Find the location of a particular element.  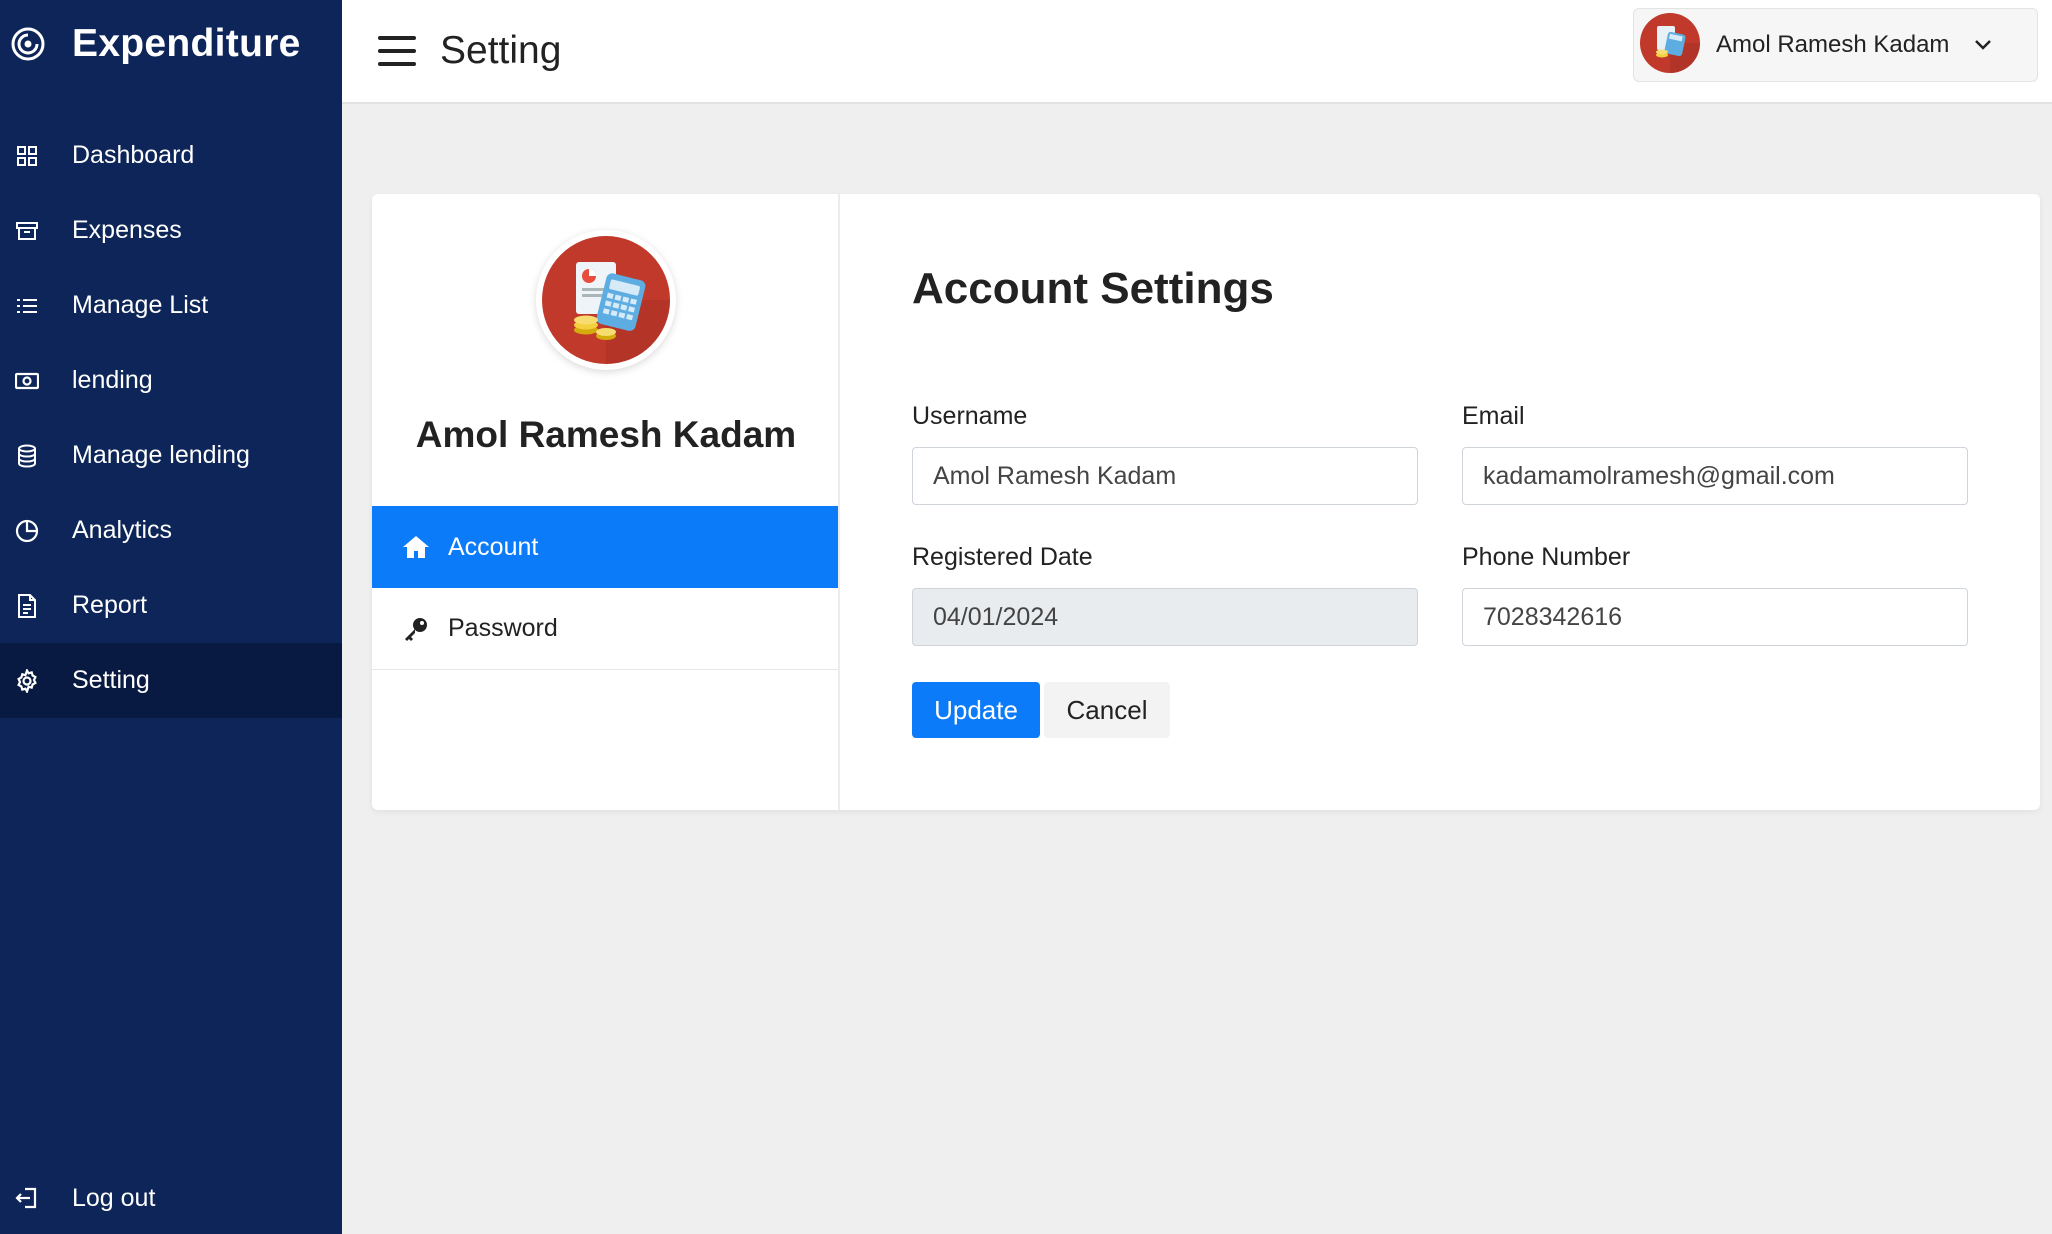

brand: Expenditure is located at coordinates (171, 44).